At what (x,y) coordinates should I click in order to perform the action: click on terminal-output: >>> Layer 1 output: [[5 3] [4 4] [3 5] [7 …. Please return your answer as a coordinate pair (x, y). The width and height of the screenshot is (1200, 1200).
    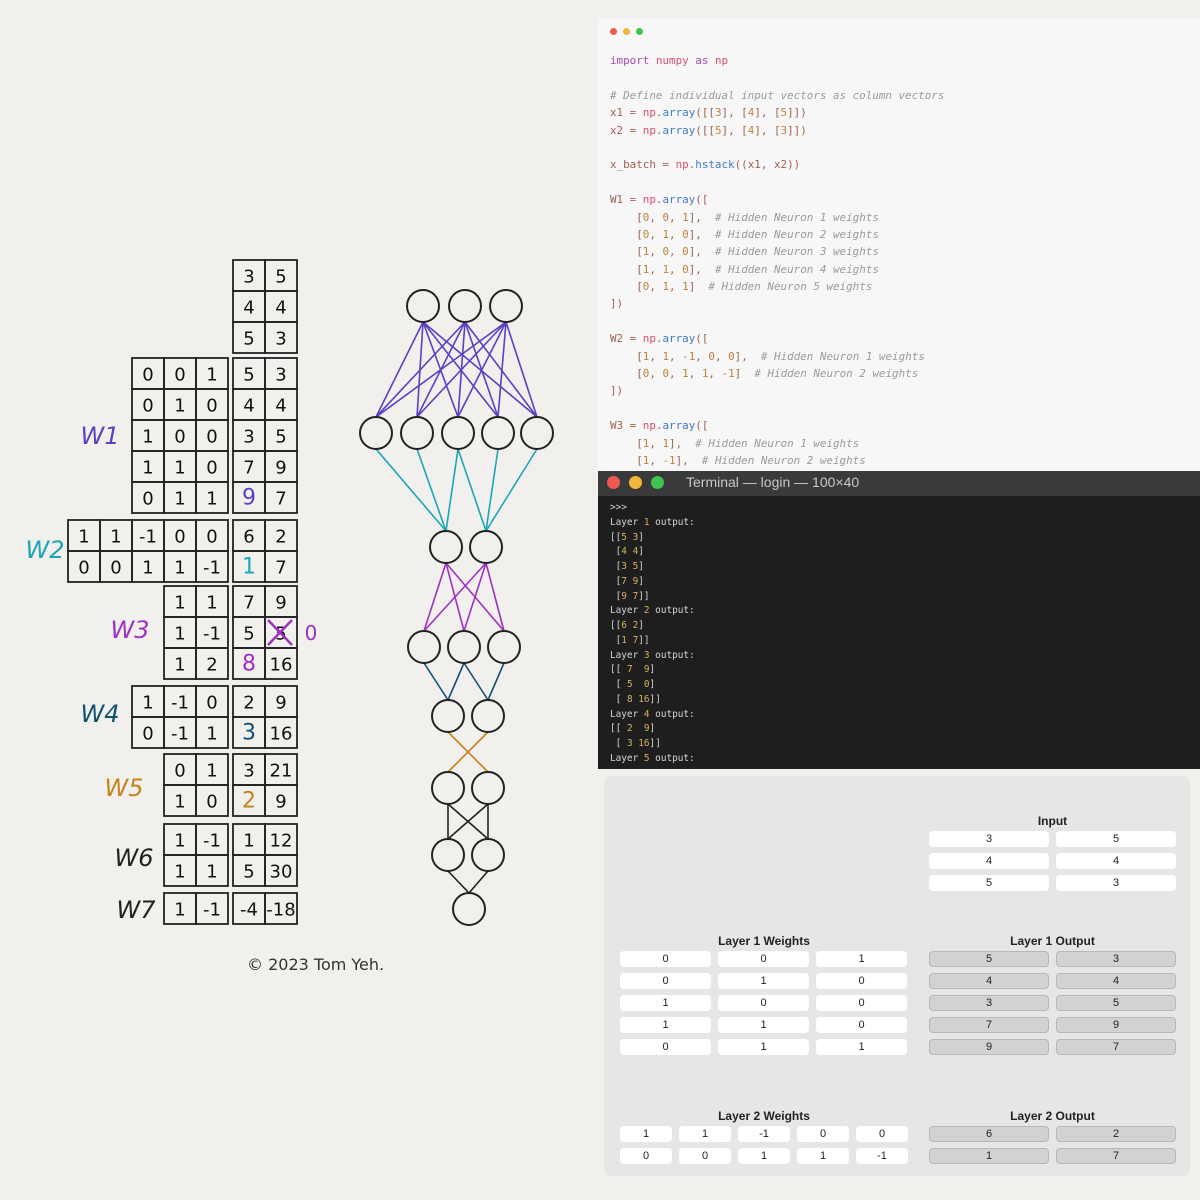
    Looking at the image, I should click on (652, 634).